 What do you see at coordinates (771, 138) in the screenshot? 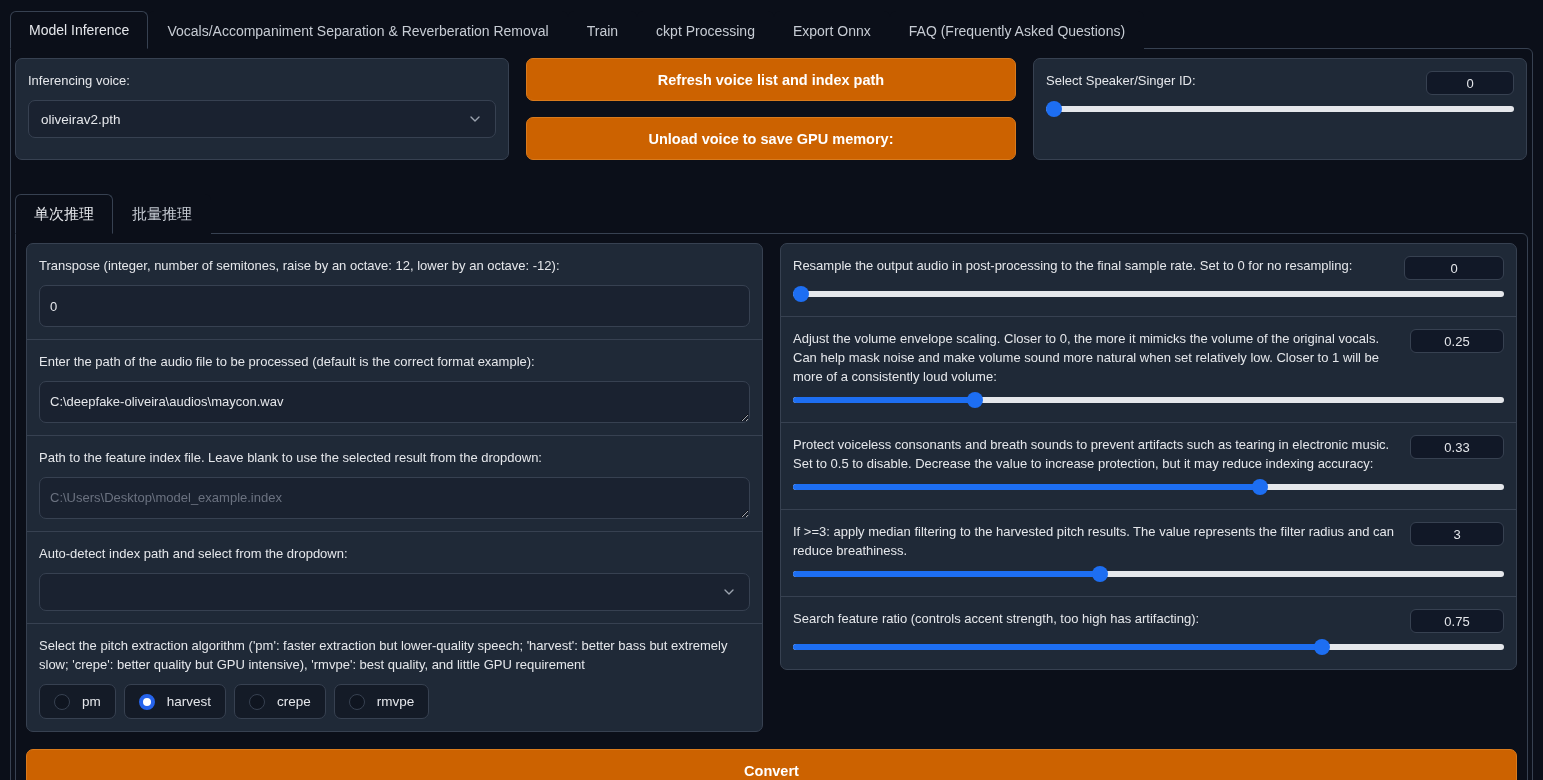
I see `unload-button: Unload voice to save GPU memory:` at bounding box center [771, 138].